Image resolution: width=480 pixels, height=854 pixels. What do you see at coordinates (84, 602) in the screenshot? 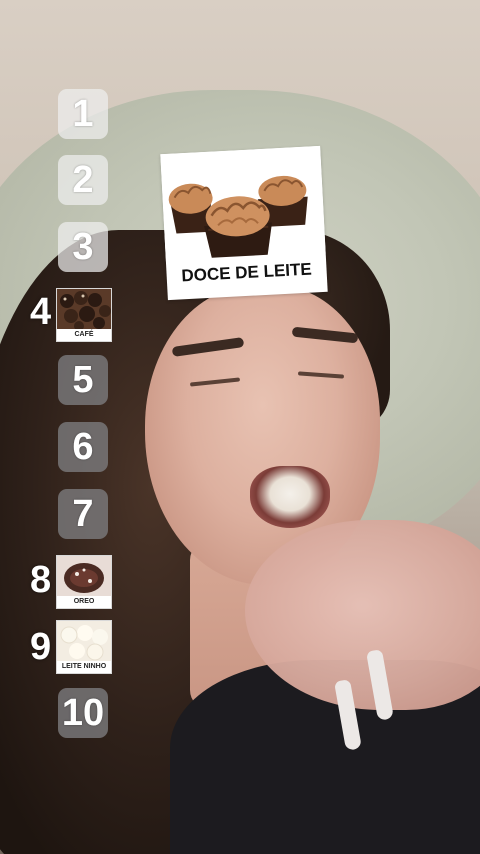
I see `rank-card-label: OREO` at bounding box center [84, 602].